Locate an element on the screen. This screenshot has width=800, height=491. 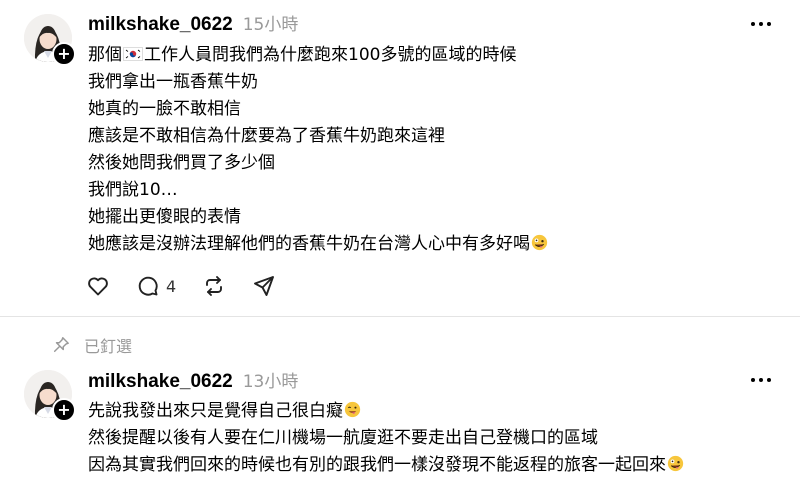
comment-button: 4 is located at coordinates (156, 286).